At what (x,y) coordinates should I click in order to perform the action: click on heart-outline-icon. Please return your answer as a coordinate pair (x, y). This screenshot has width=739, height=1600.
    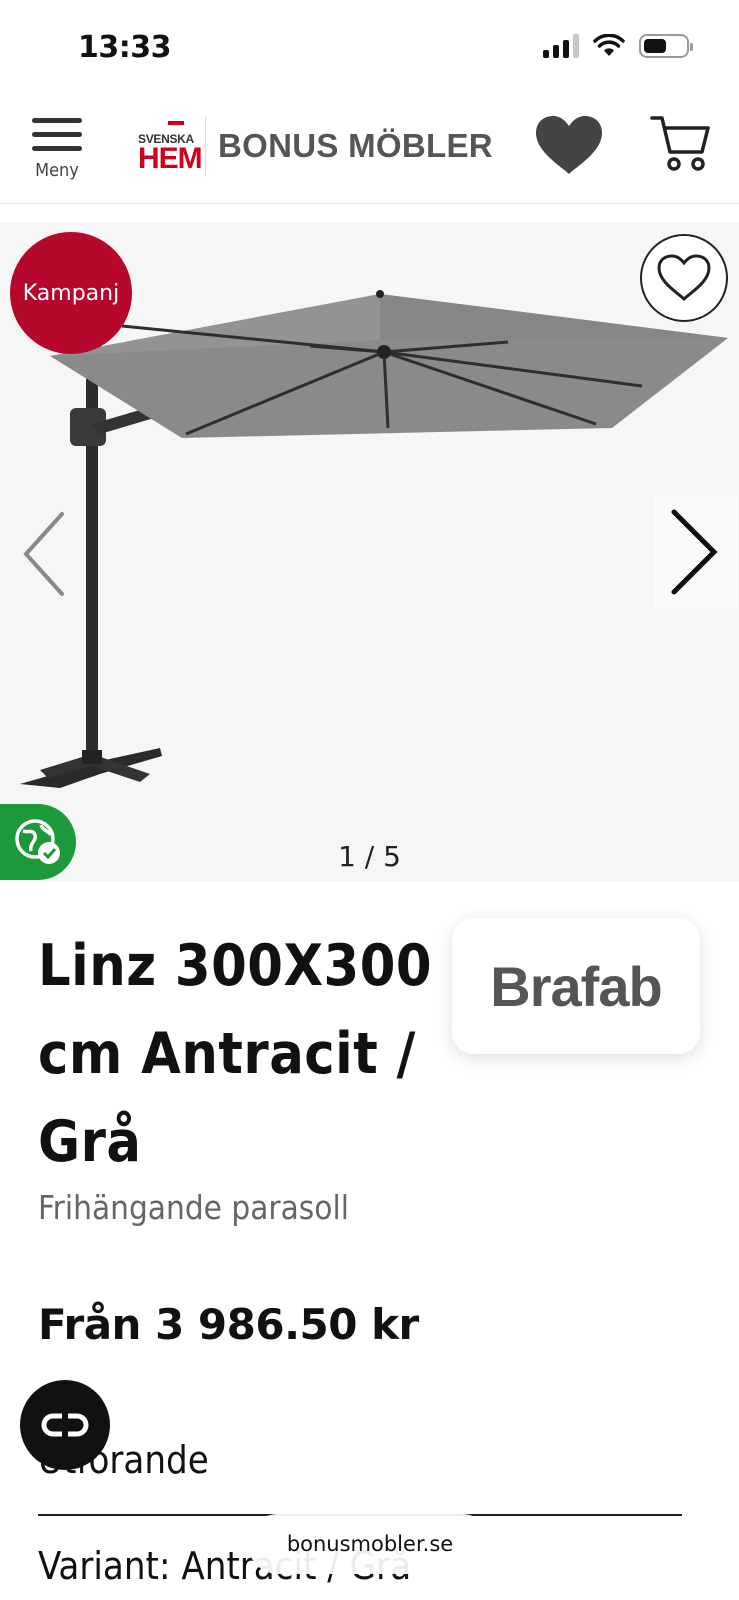
    Looking at the image, I should click on (684, 278).